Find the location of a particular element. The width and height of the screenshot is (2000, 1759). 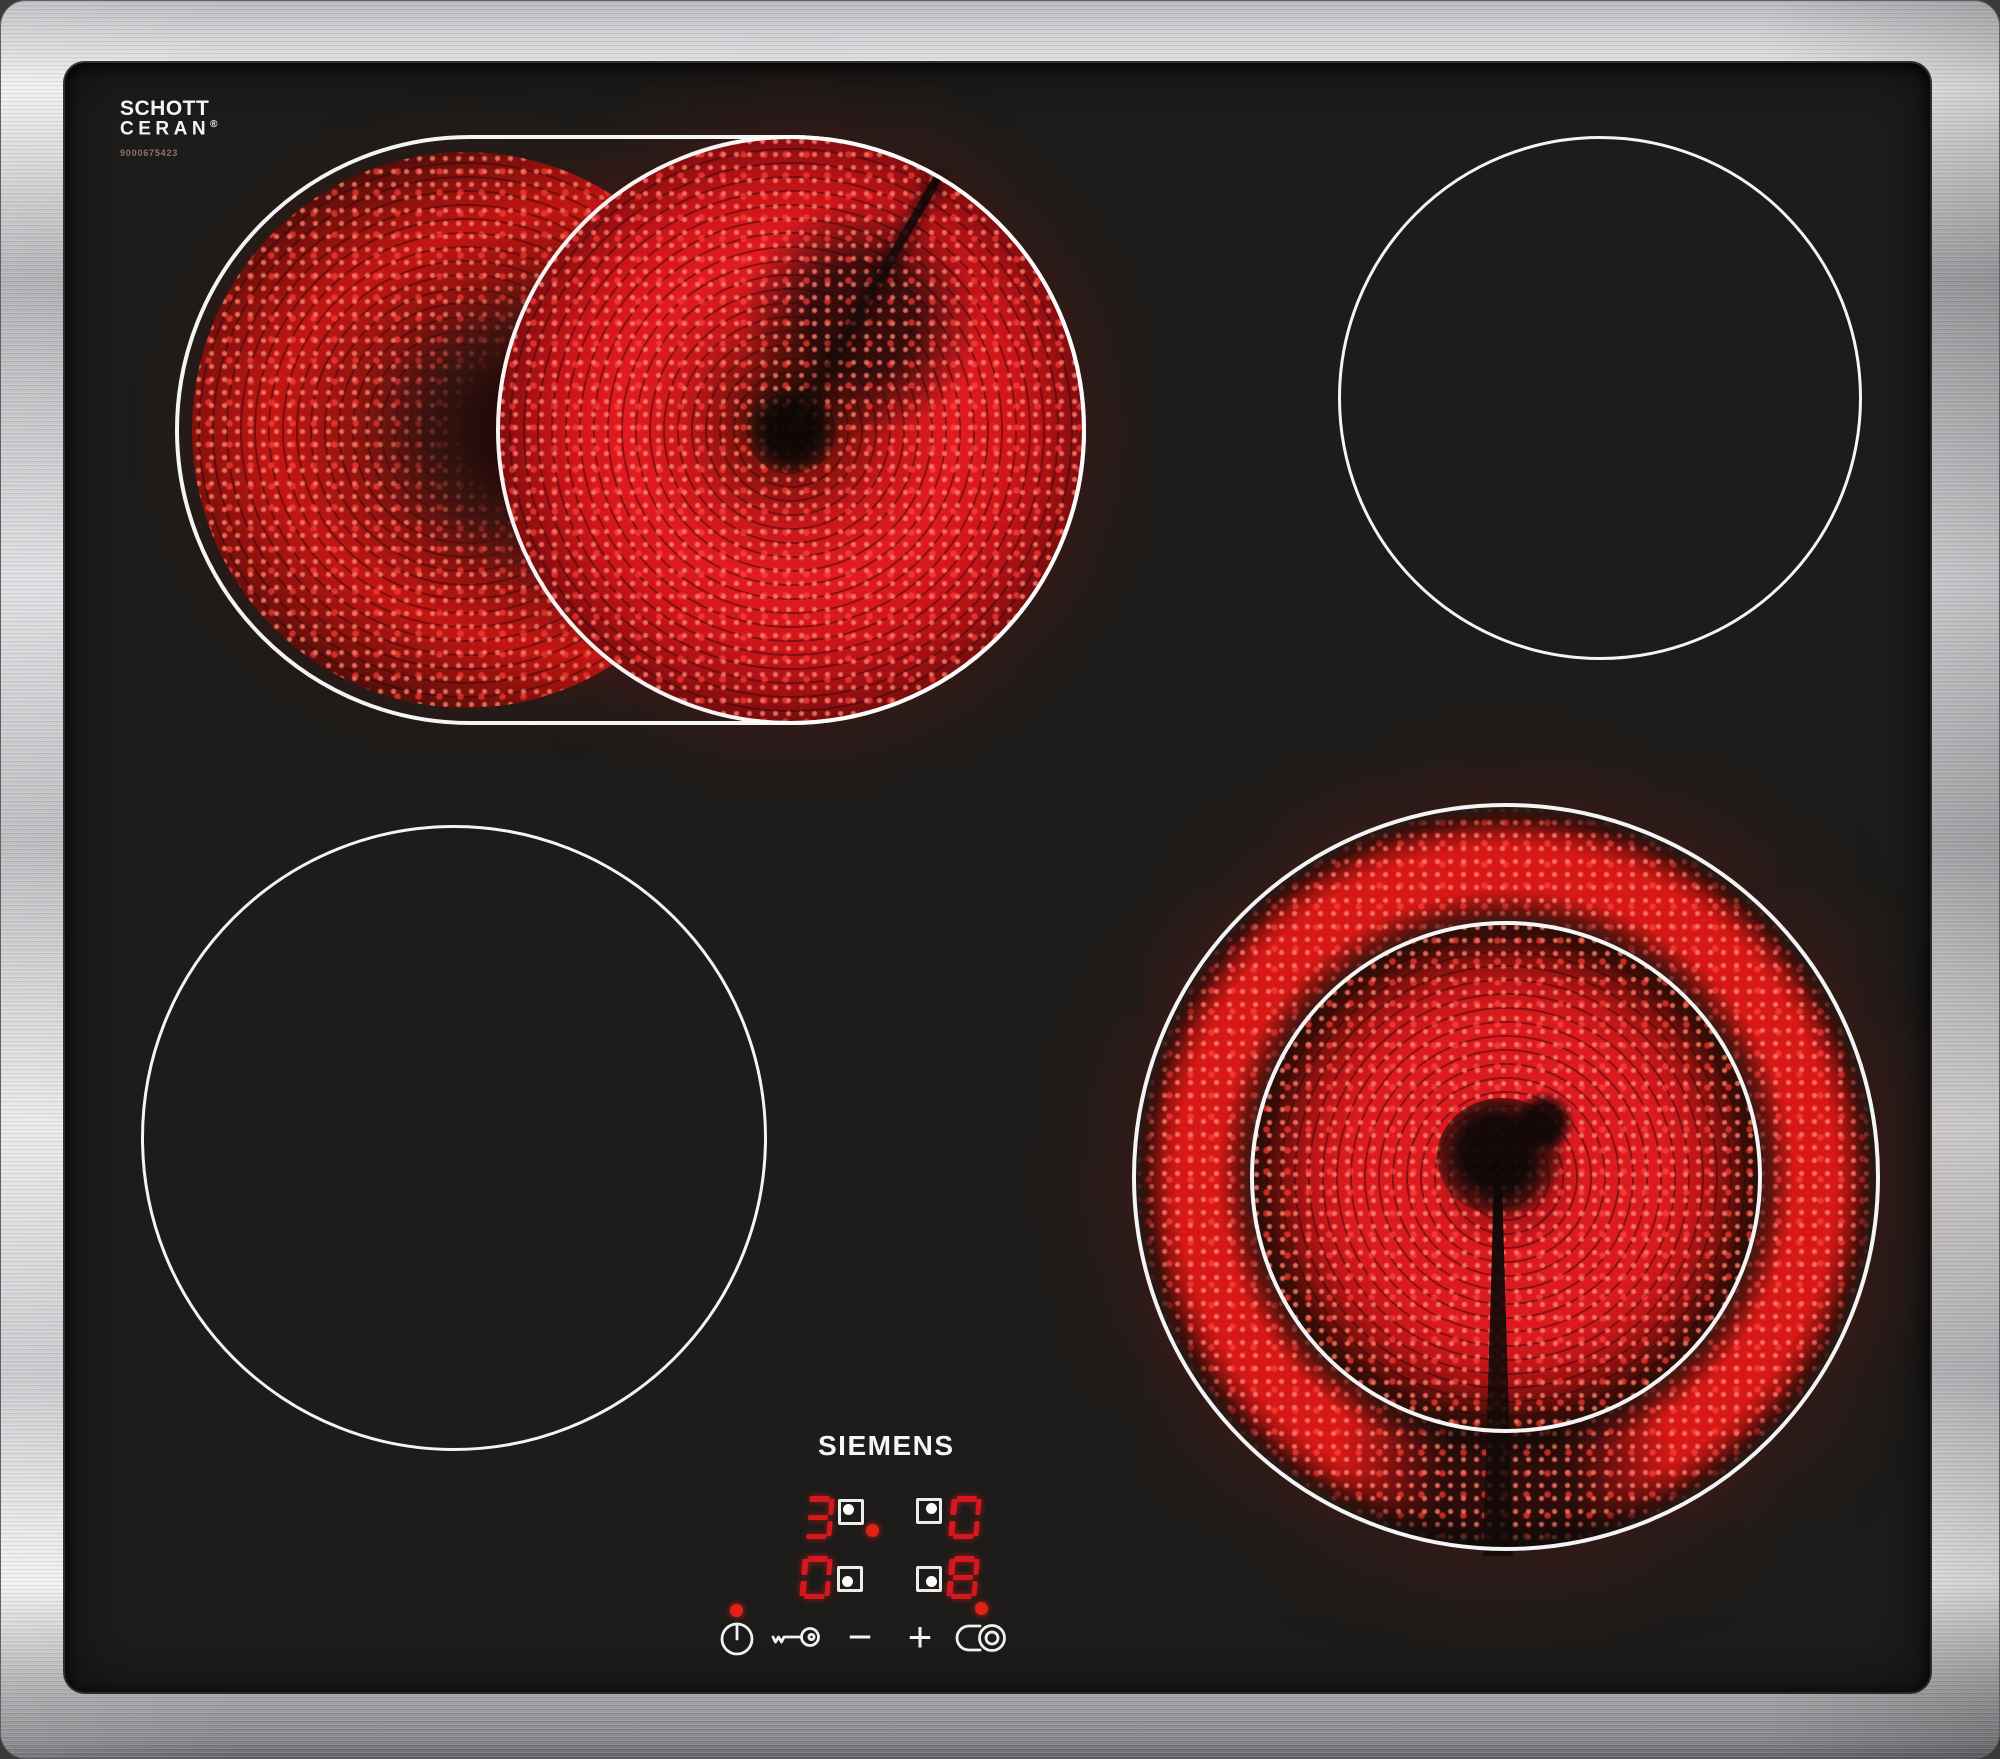

dual-zone-button is located at coordinates (981, 1638).